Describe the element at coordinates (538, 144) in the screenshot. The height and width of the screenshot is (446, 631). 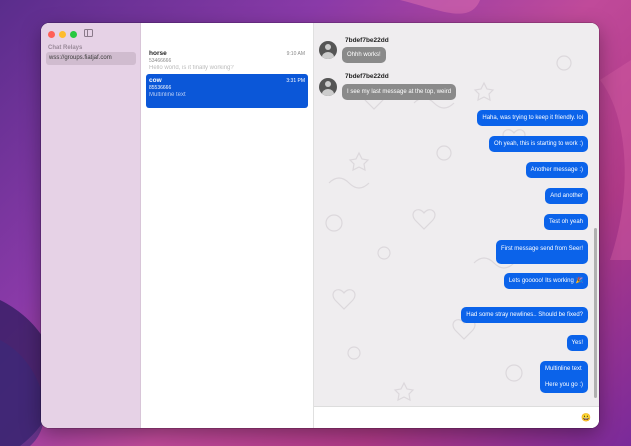
I see `outgoing-message: Oh yeah, this is starting to work :)` at that location.